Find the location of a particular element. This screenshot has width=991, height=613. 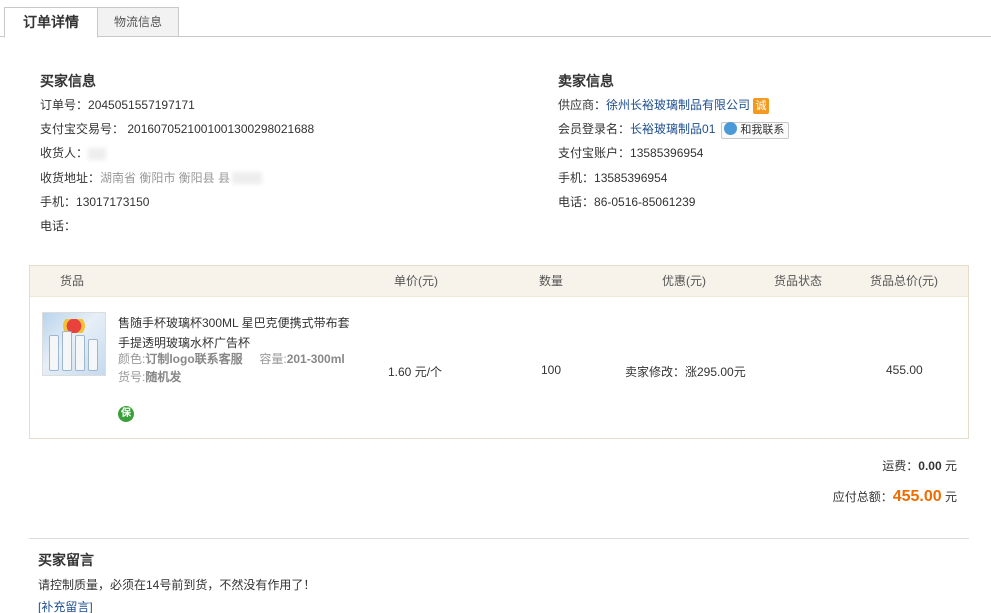

shipping-unit: 元 is located at coordinates (950, 466).